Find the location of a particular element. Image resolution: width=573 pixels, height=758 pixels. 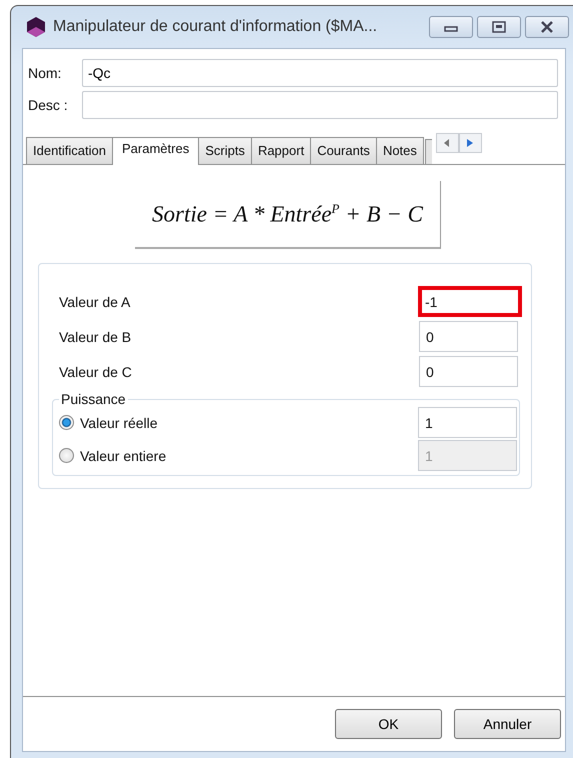

scroll-left-button is located at coordinates (447, 143).